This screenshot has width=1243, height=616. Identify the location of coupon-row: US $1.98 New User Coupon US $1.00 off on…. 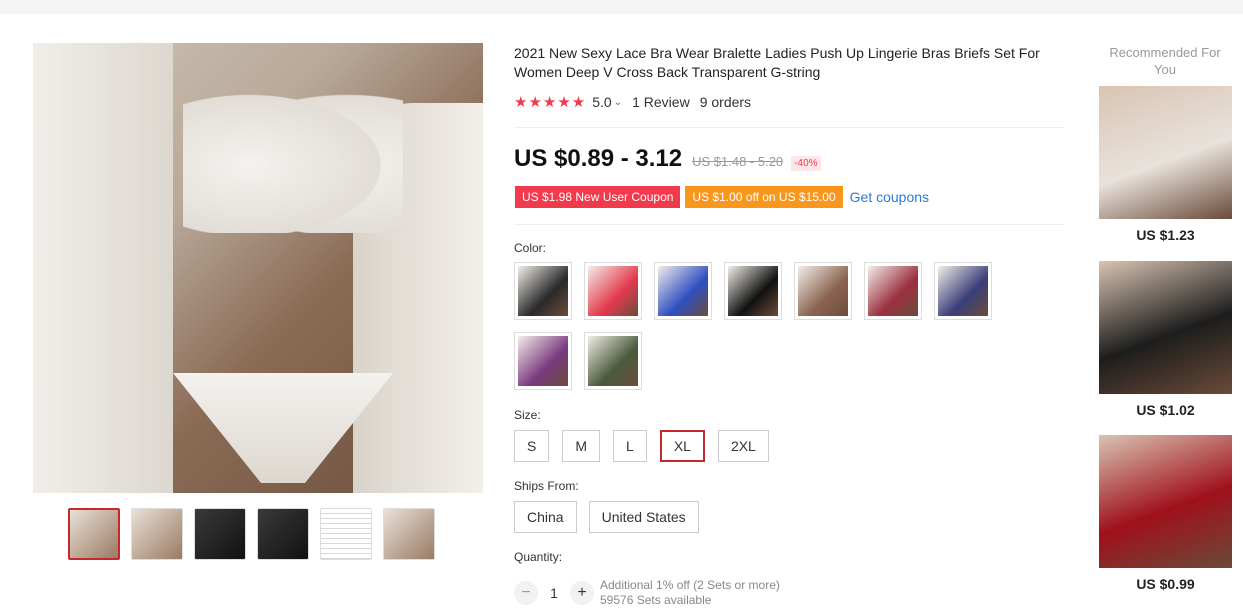
(722, 197).